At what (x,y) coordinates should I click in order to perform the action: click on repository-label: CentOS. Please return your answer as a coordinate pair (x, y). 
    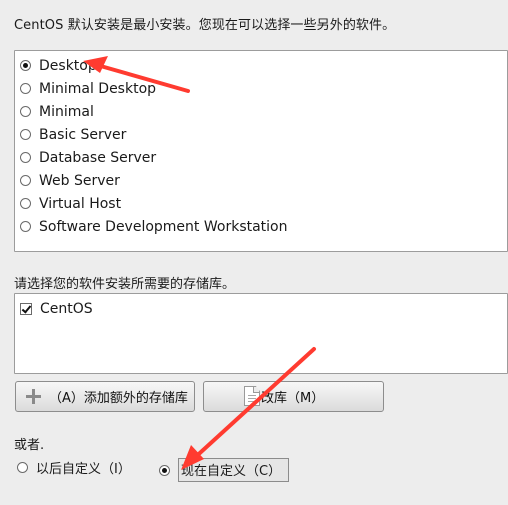
    Looking at the image, I should click on (66, 308).